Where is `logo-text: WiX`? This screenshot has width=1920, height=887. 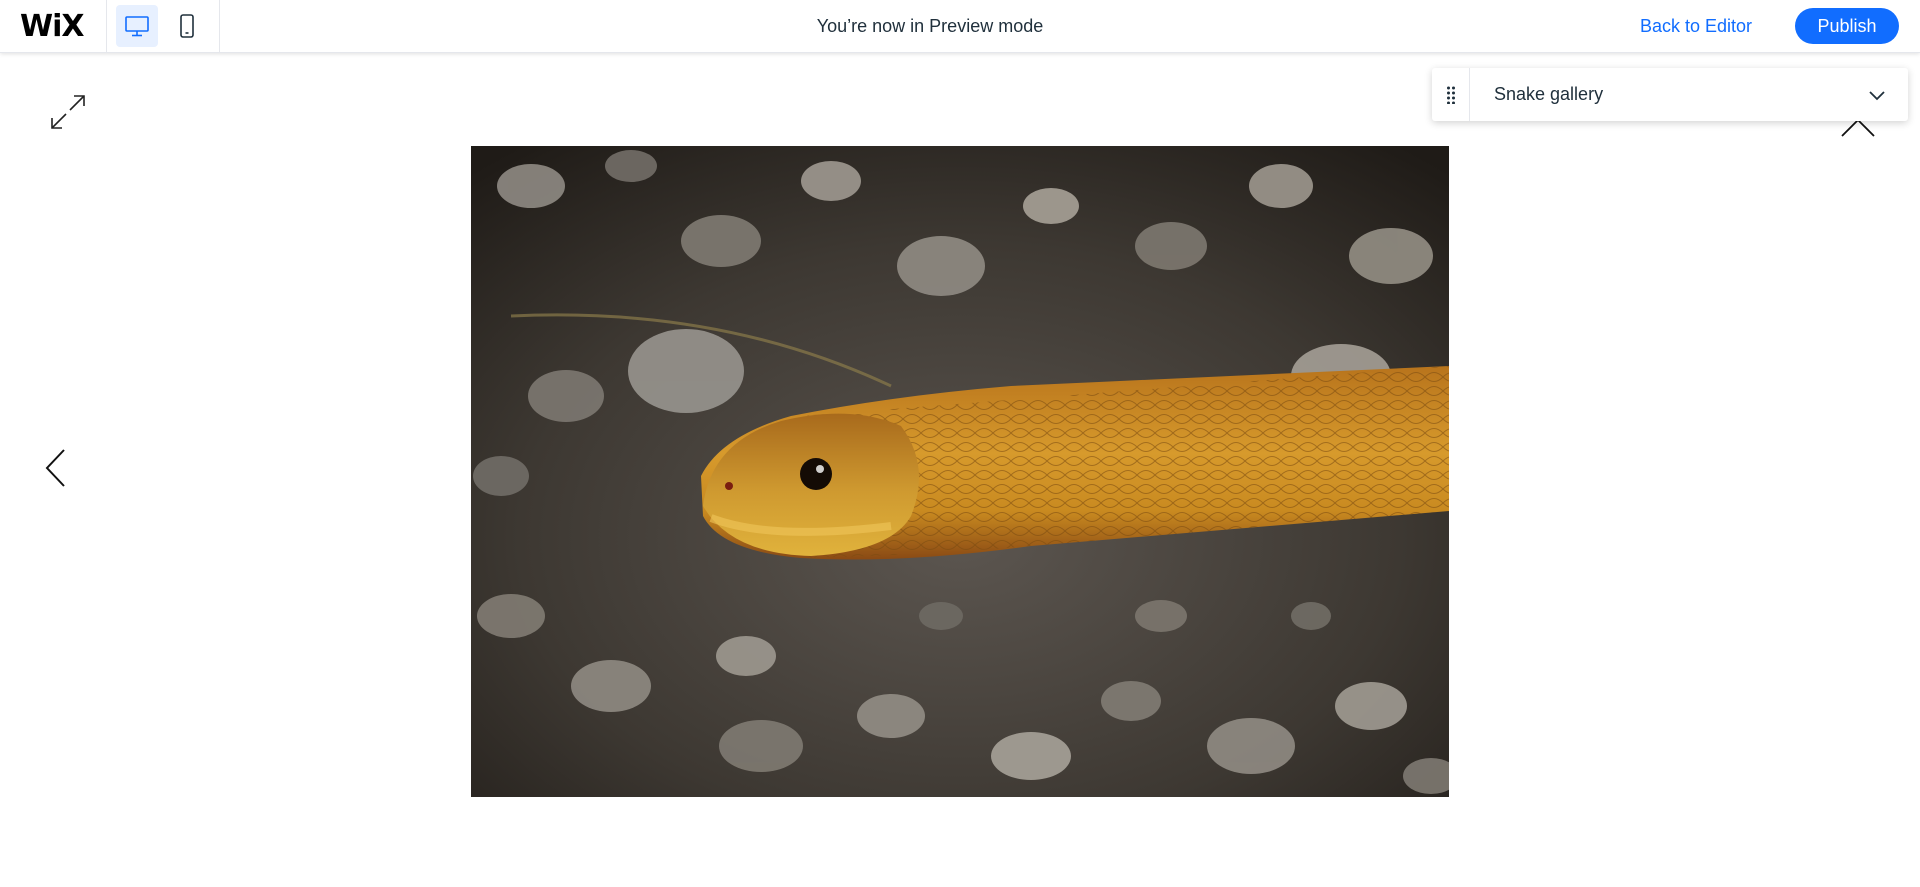
logo-text: WiX is located at coordinates (52, 26).